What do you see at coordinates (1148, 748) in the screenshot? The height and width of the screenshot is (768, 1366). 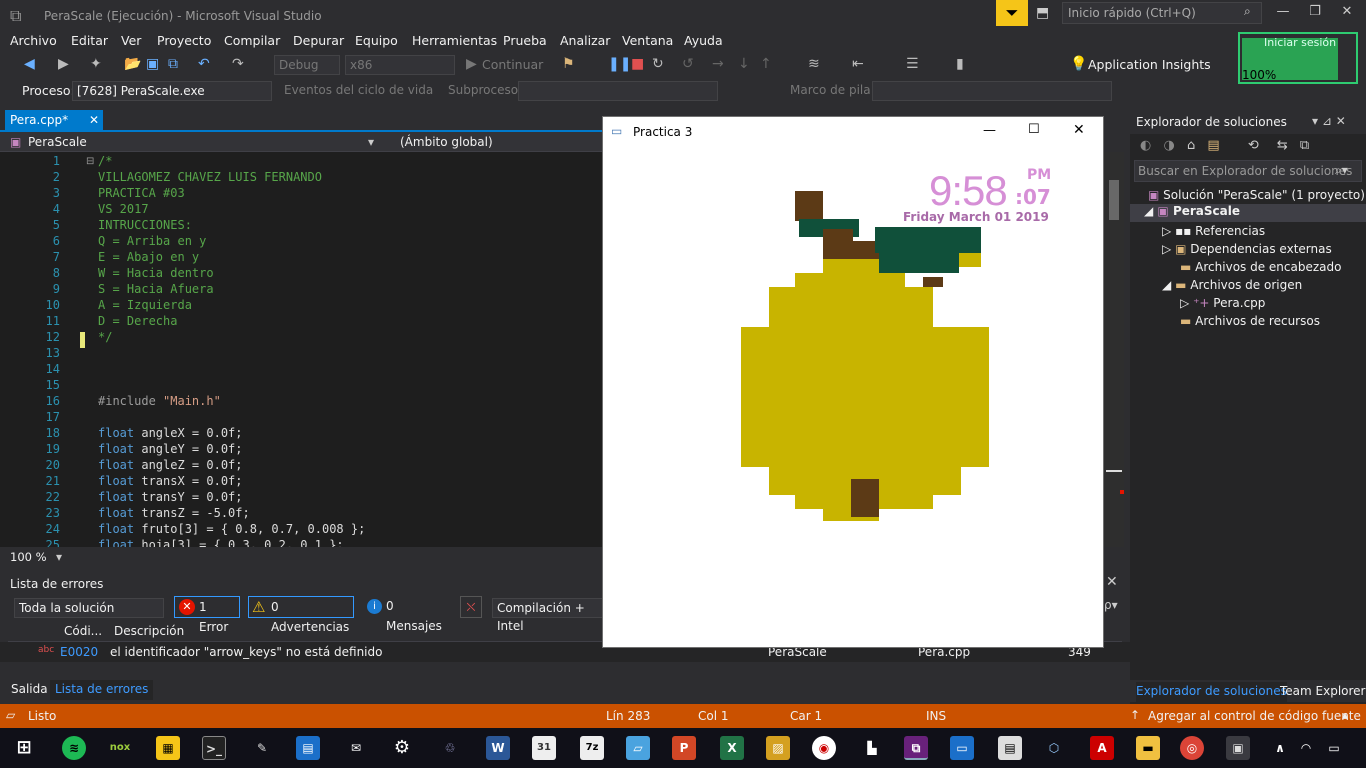 I see `file-explorer-icon: ▬` at bounding box center [1148, 748].